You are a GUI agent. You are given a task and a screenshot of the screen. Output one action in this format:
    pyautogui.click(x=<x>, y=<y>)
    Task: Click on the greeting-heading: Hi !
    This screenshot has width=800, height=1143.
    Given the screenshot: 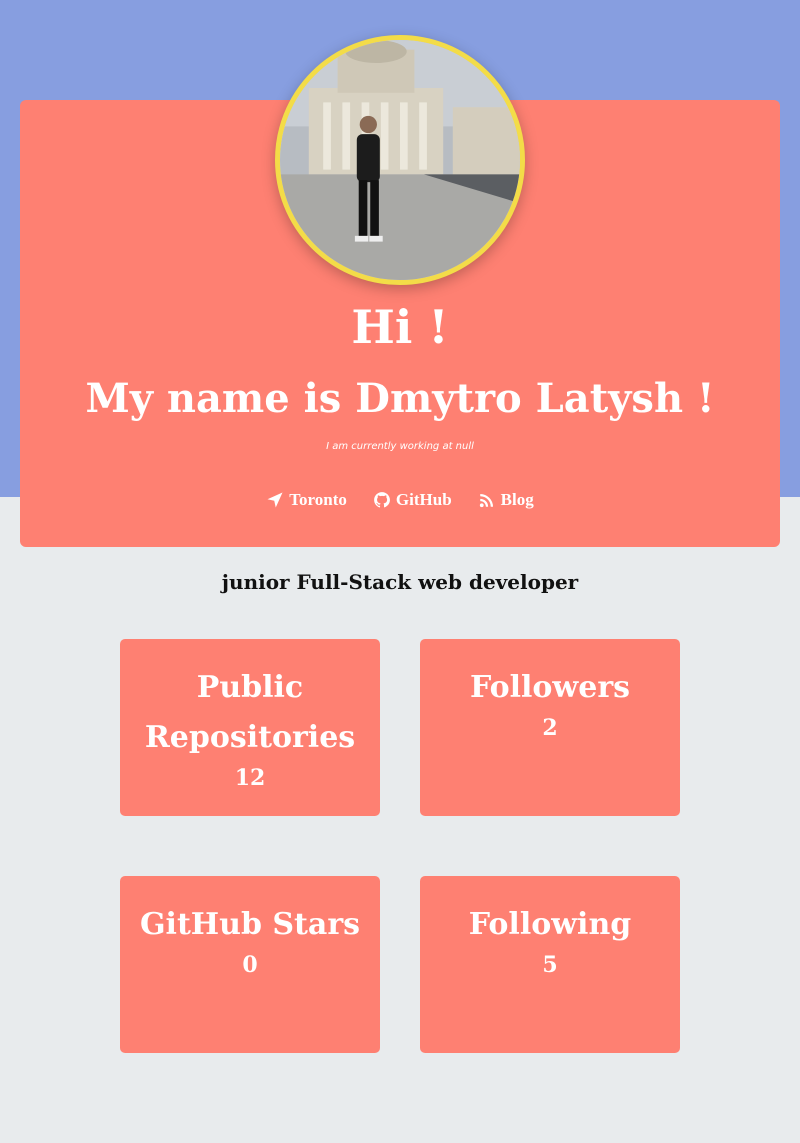 What is the action you would take?
    pyautogui.click(x=400, y=327)
    